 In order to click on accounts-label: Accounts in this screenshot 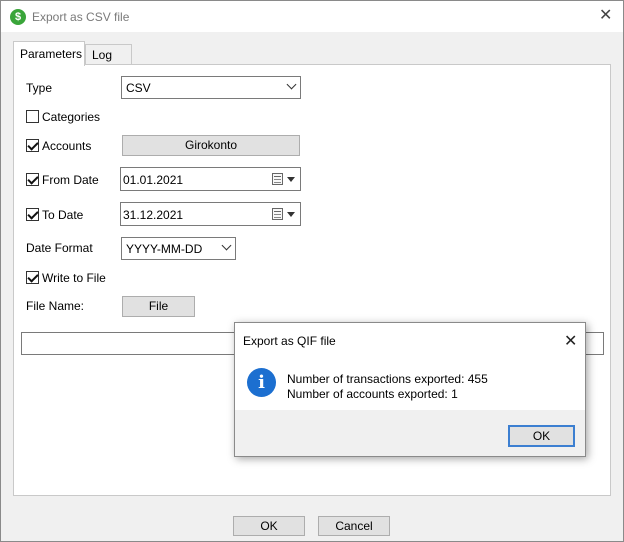, I will do `click(67, 146)`.